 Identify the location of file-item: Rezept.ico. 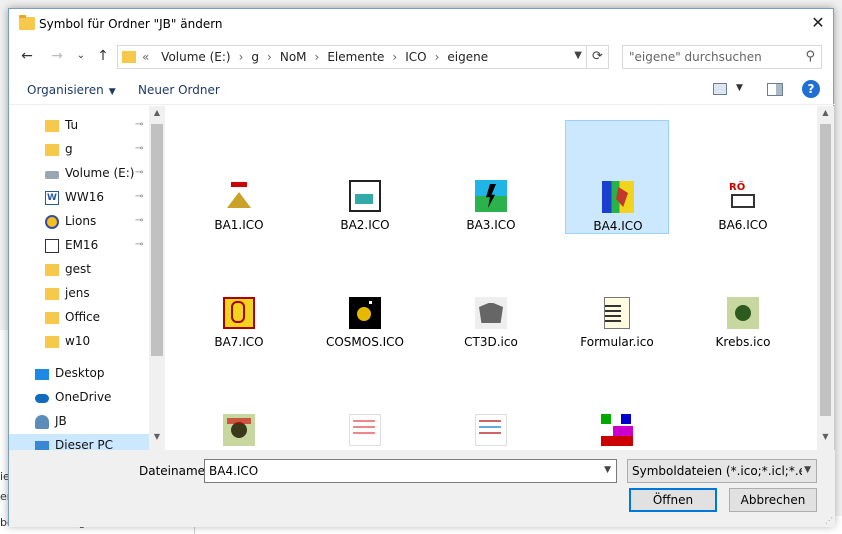
(365, 402).